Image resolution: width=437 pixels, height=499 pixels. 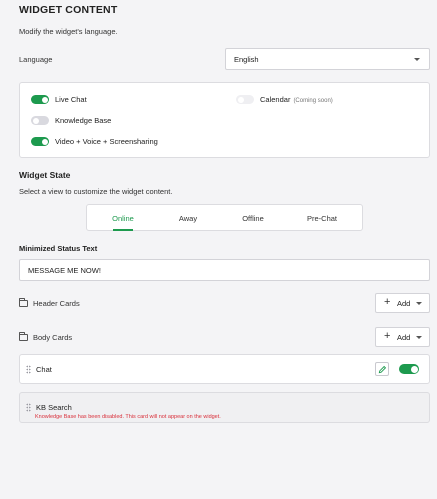 I want to click on body-cards-label: Body Cards, so click(x=53, y=337).